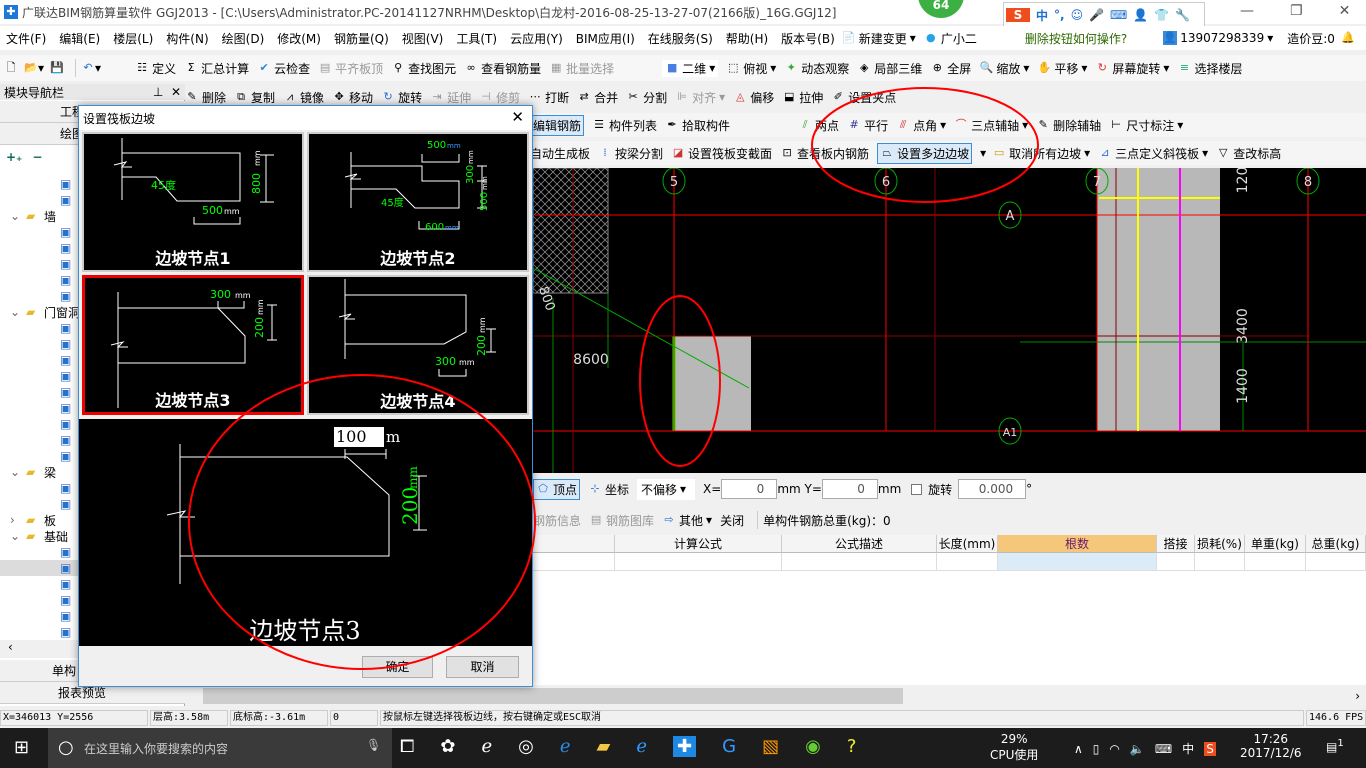  Describe the element at coordinates (361, 38) in the screenshot. I see `menu-rebar-qty: 钢筋量(Q)` at that location.